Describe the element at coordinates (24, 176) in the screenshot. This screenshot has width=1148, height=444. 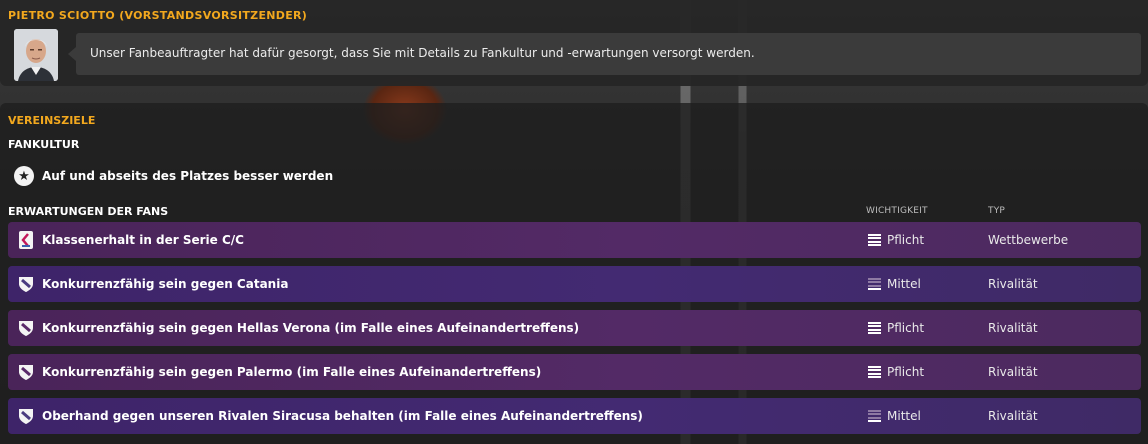
I see `star-icon: ★` at that location.